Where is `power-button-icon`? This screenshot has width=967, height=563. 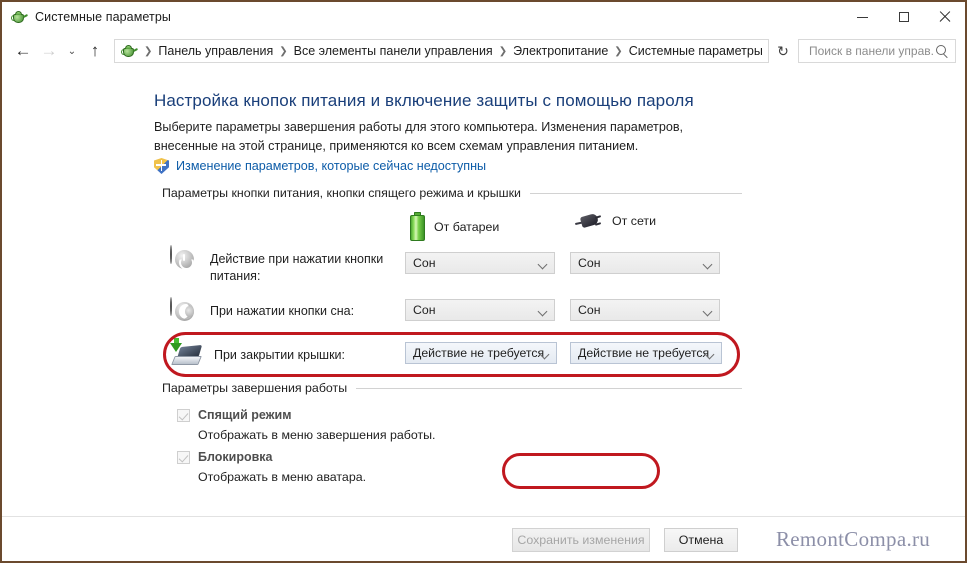 power-button-icon is located at coordinates (185, 260).